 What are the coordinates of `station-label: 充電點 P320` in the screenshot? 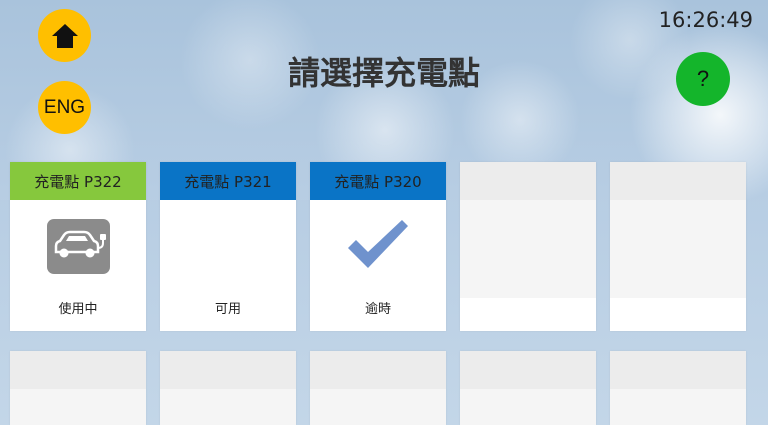 It's located at (378, 181).